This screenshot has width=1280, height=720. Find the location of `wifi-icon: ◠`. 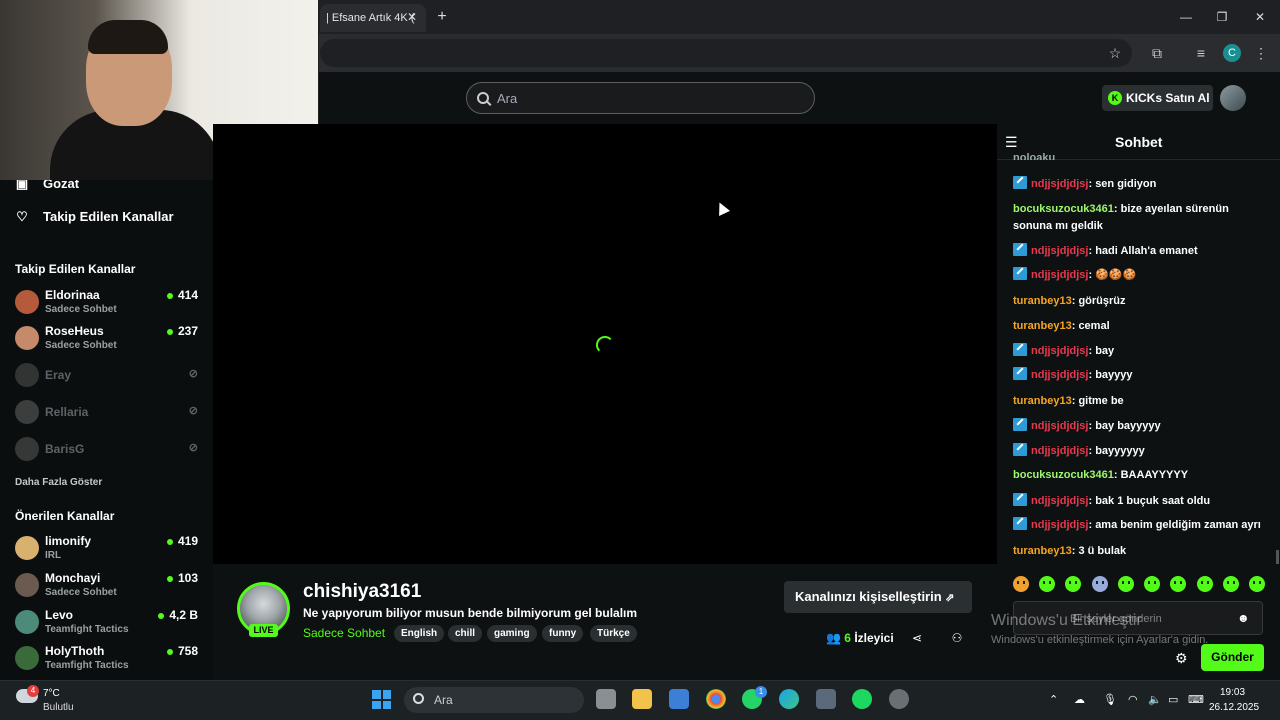

wifi-icon: ◠ is located at coordinates (1133, 699).